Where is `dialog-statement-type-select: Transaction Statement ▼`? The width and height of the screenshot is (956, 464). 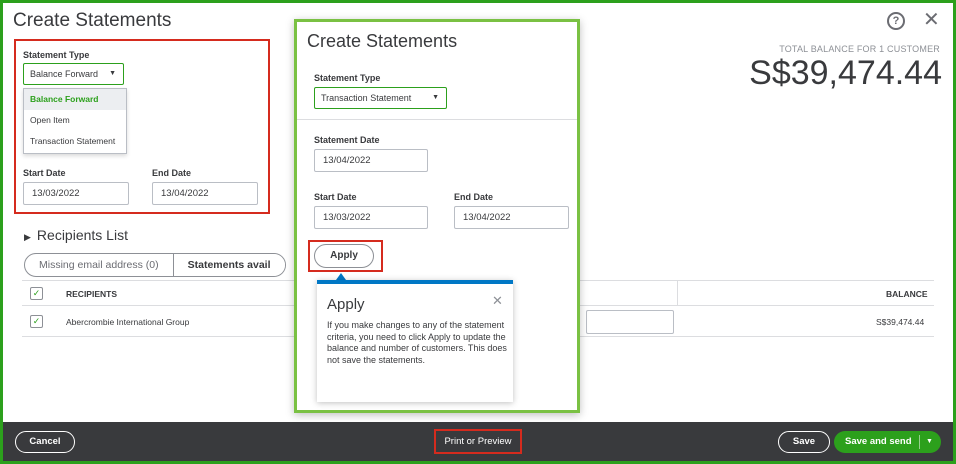 dialog-statement-type-select: Transaction Statement ▼ is located at coordinates (380, 98).